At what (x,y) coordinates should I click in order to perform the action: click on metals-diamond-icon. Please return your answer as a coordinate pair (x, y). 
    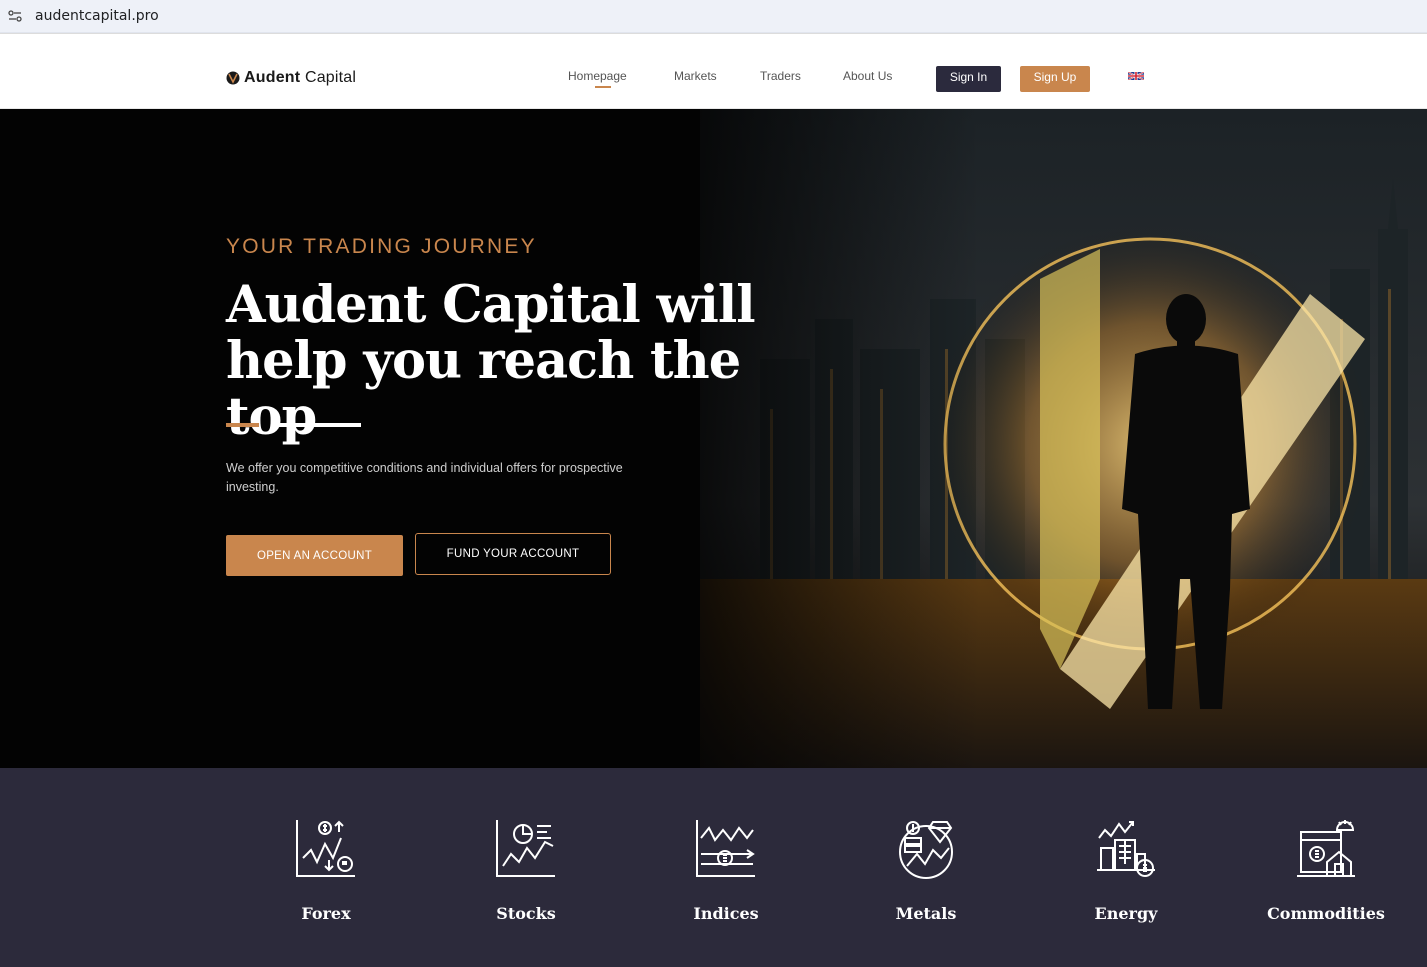
    Looking at the image, I should click on (926, 850).